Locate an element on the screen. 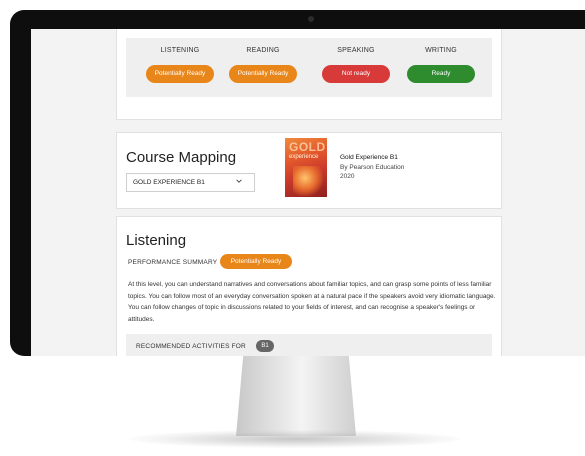 The height and width of the screenshot is (456, 585). level-badge: B1 is located at coordinates (265, 346).